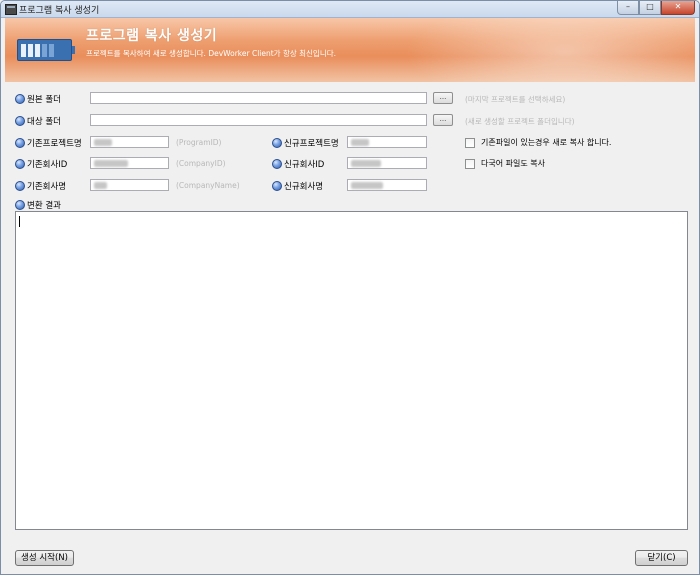 The image size is (700, 575). Describe the element at coordinates (129, 185) in the screenshot. I see `existing-company-name-input` at that location.